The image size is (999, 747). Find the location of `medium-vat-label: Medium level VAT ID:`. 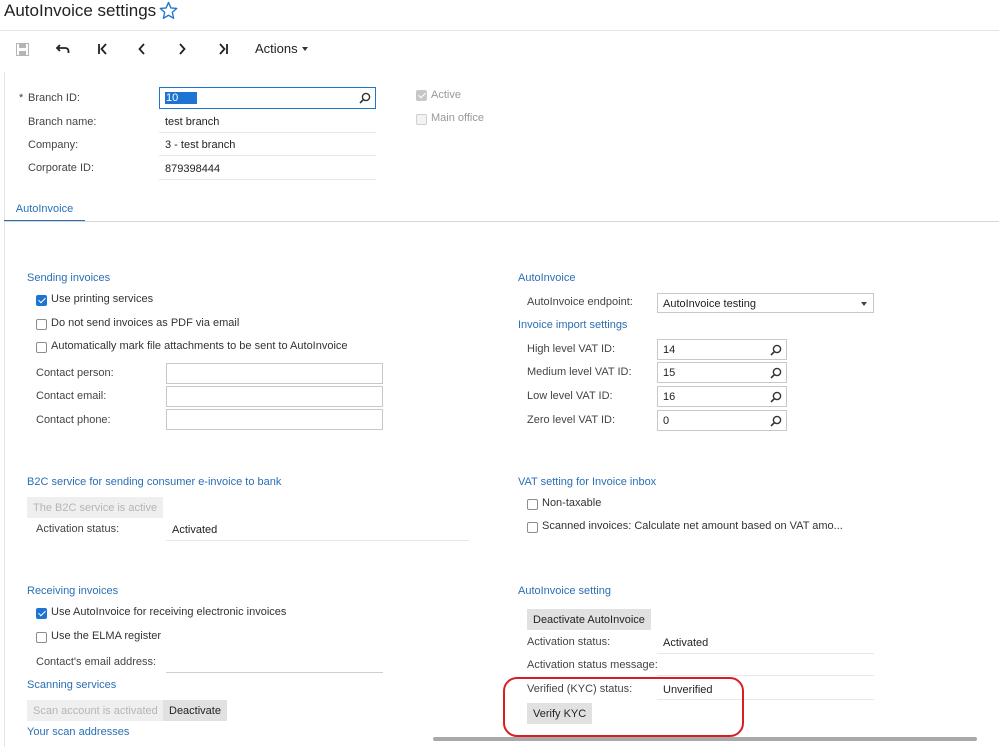

medium-vat-label: Medium level VAT ID: is located at coordinates (579, 372).